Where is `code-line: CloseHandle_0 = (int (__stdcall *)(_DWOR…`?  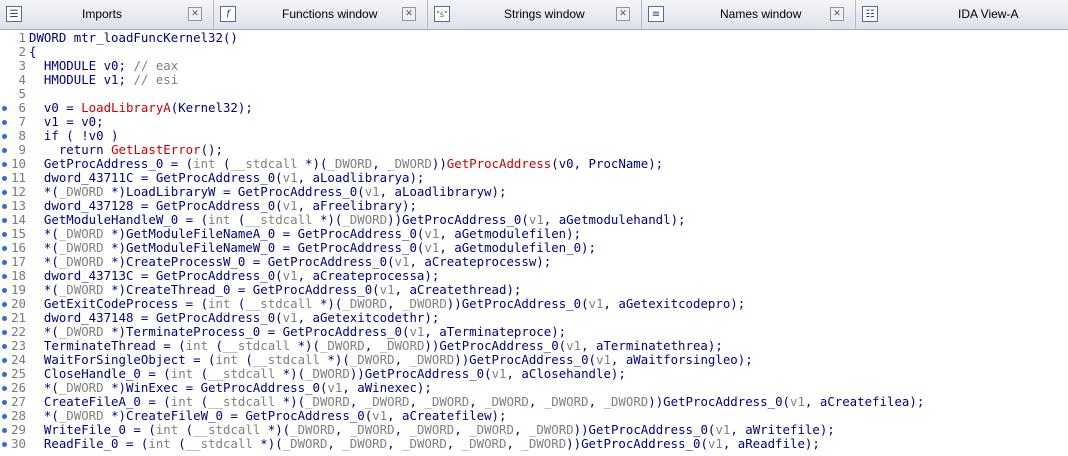
code-line: CloseHandle_0 = (int (__stdcall *)(_DWOR… is located at coordinates (327, 374).